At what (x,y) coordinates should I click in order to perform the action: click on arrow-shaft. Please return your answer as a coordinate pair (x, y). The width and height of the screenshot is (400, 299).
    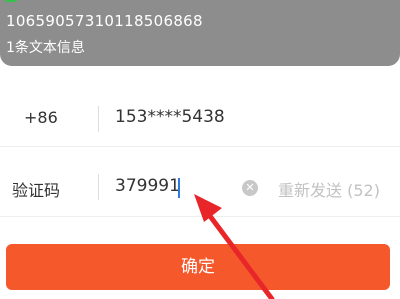
    Looking at the image, I should click on (238, 252).